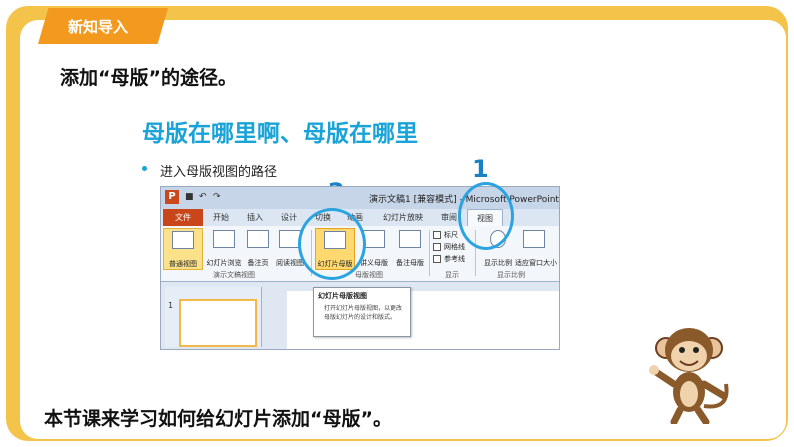 The image size is (794, 447). Describe the element at coordinates (144, 168) in the screenshot. I see `bullet-dot-icon` at that location.